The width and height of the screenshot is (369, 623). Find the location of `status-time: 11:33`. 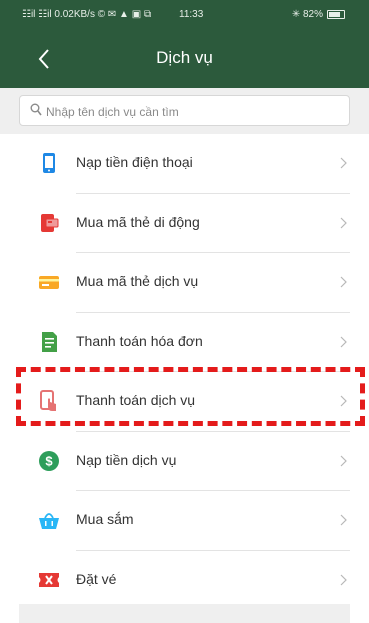

status-time: 11:33 is located at coordinates (191, 14).